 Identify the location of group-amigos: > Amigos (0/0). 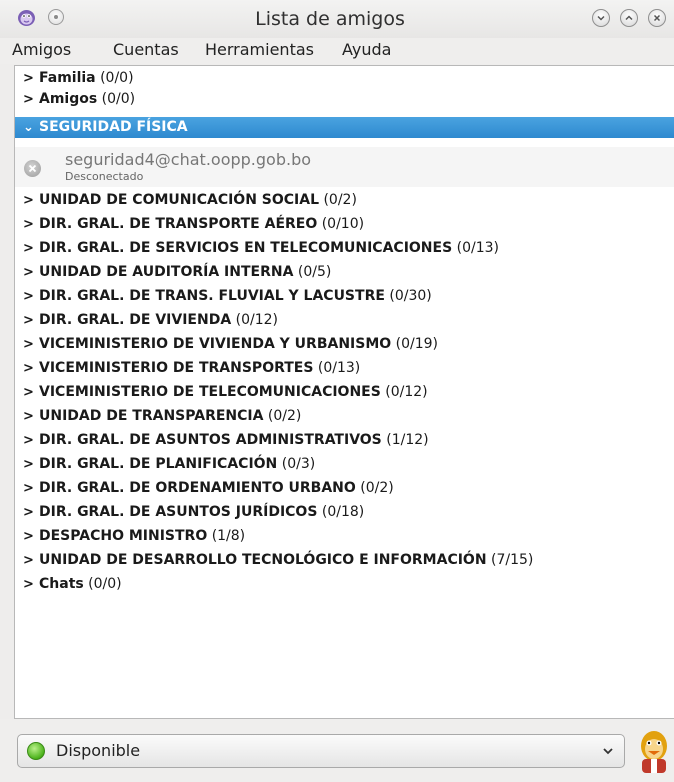
(344, 99).